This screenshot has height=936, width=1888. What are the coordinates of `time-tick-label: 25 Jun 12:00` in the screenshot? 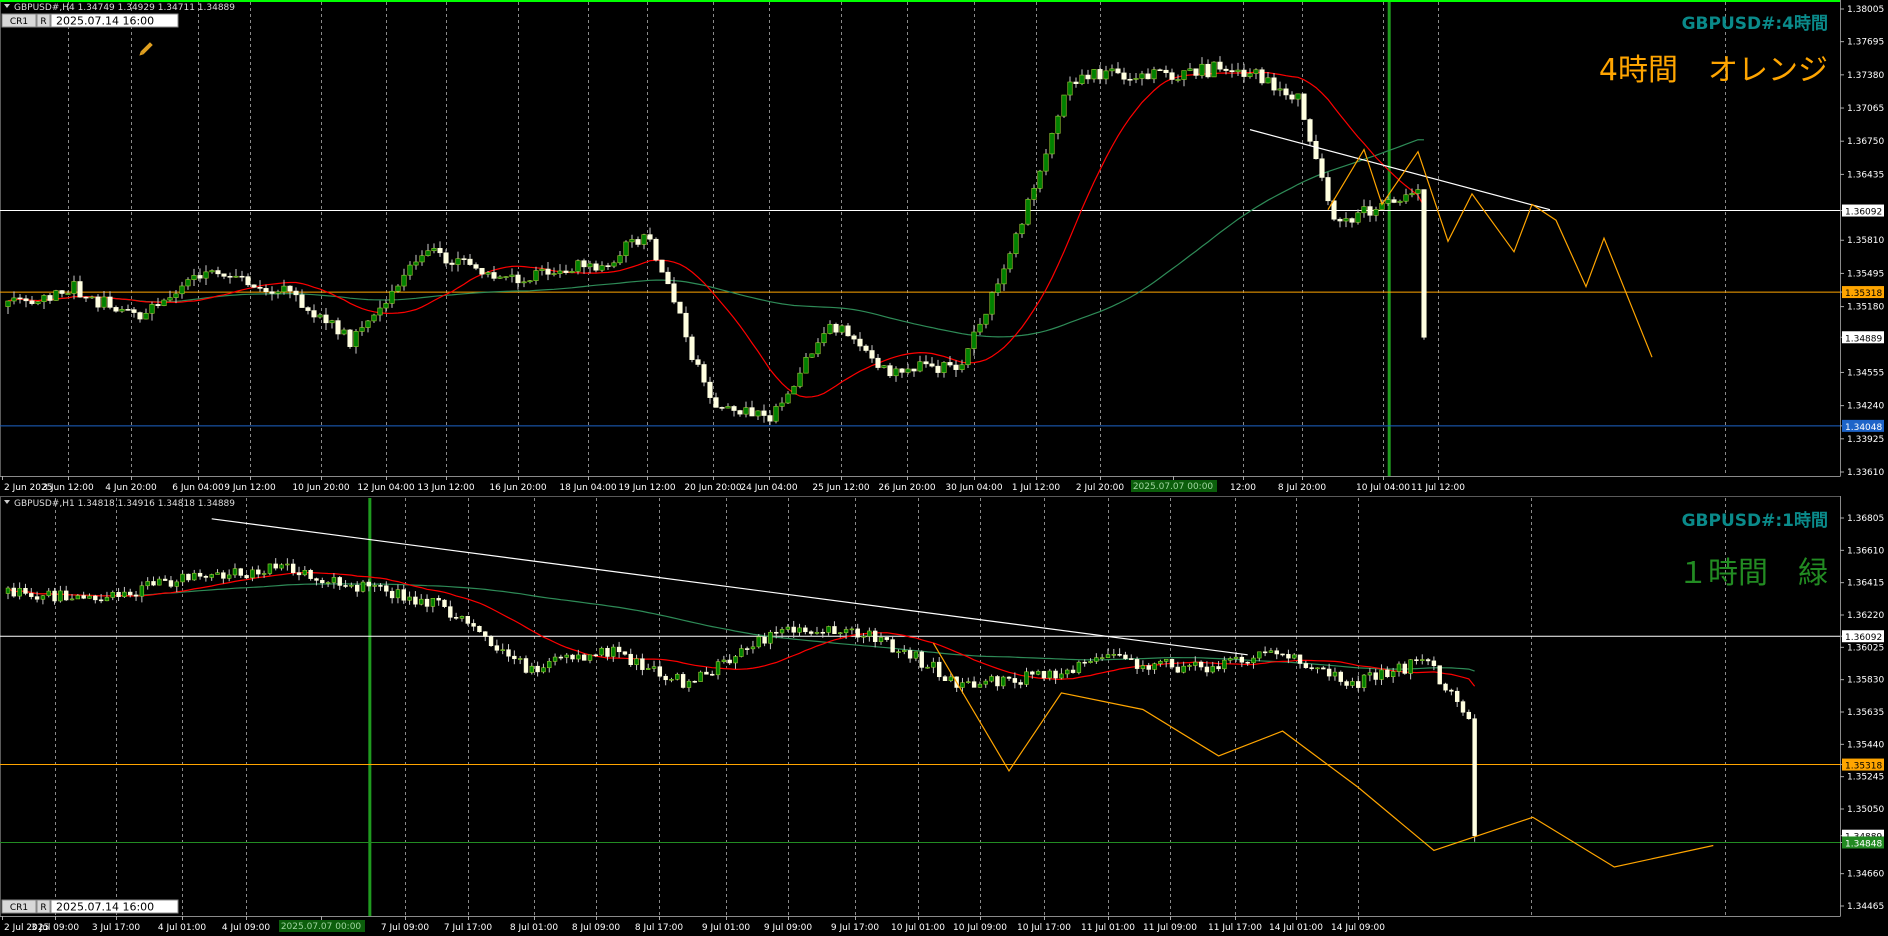 It's located at (840, 488).